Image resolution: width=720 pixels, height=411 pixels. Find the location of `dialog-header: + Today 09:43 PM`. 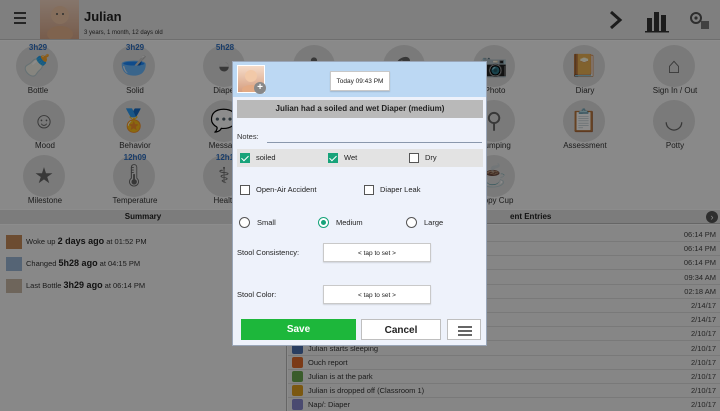

dialog-header: + Today 09:43 PM is located at coordinates (359, 79).